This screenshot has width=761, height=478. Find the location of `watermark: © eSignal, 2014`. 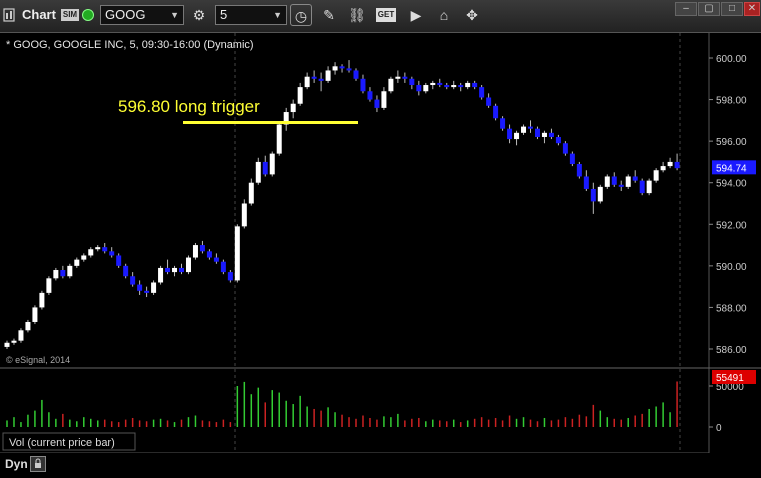

watermark: © eSignal, 2014 is located at coordinates (38, 360).